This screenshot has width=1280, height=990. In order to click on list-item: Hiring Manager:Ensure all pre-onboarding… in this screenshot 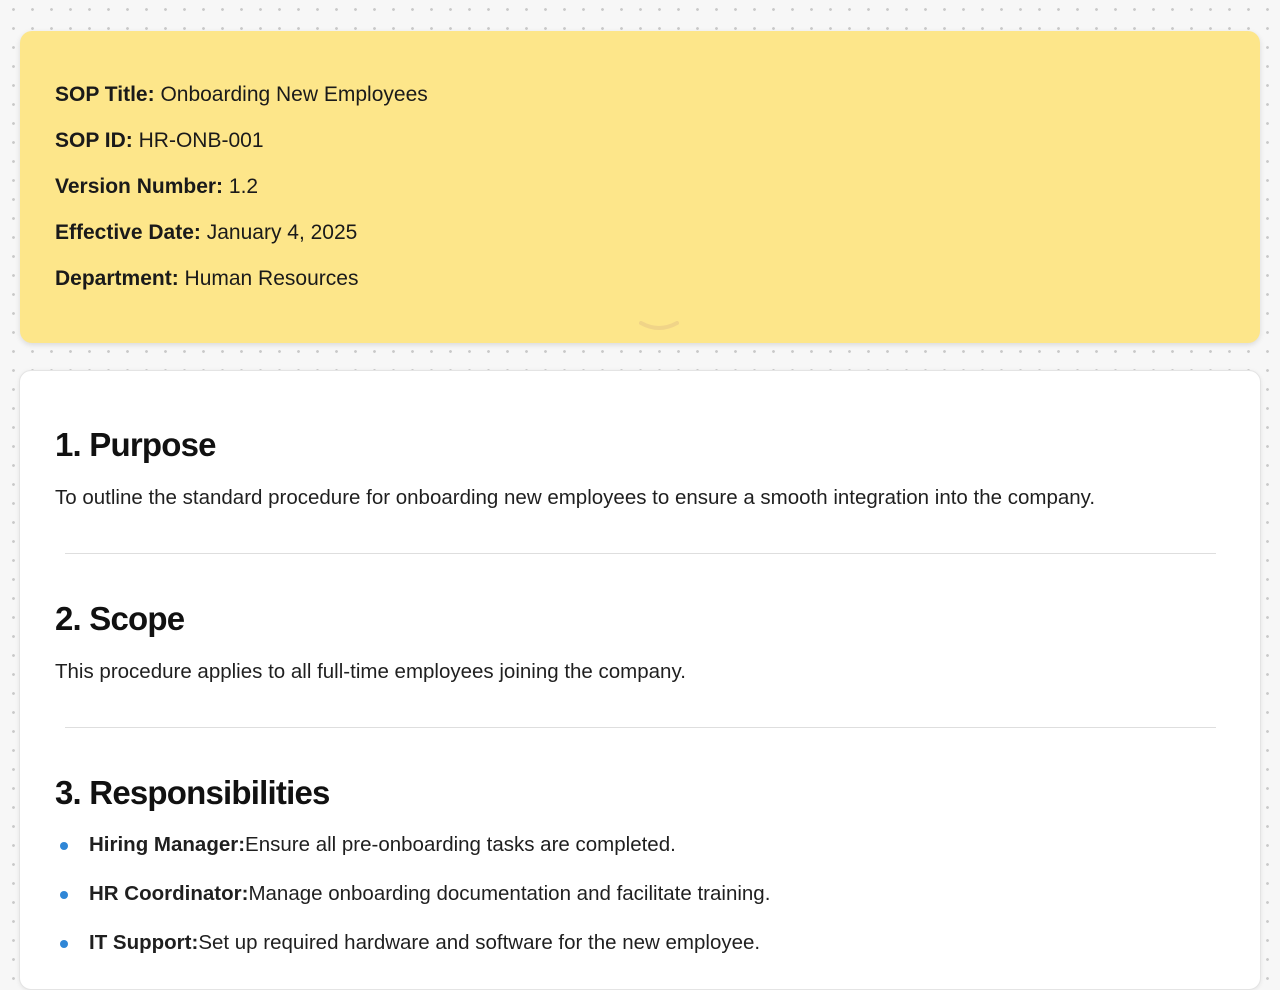, I will do `click(412, 845)`.